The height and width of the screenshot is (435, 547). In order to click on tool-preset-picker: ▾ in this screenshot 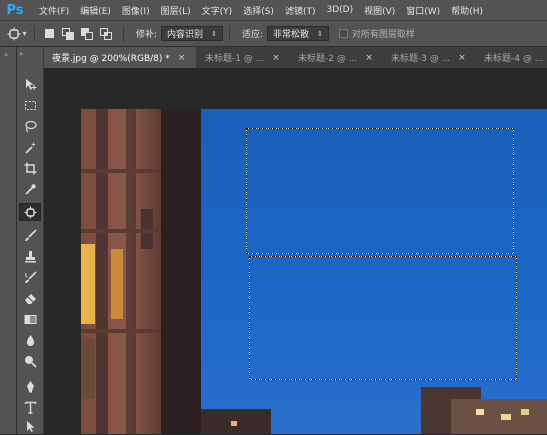, I will do `click(17, 34)`.